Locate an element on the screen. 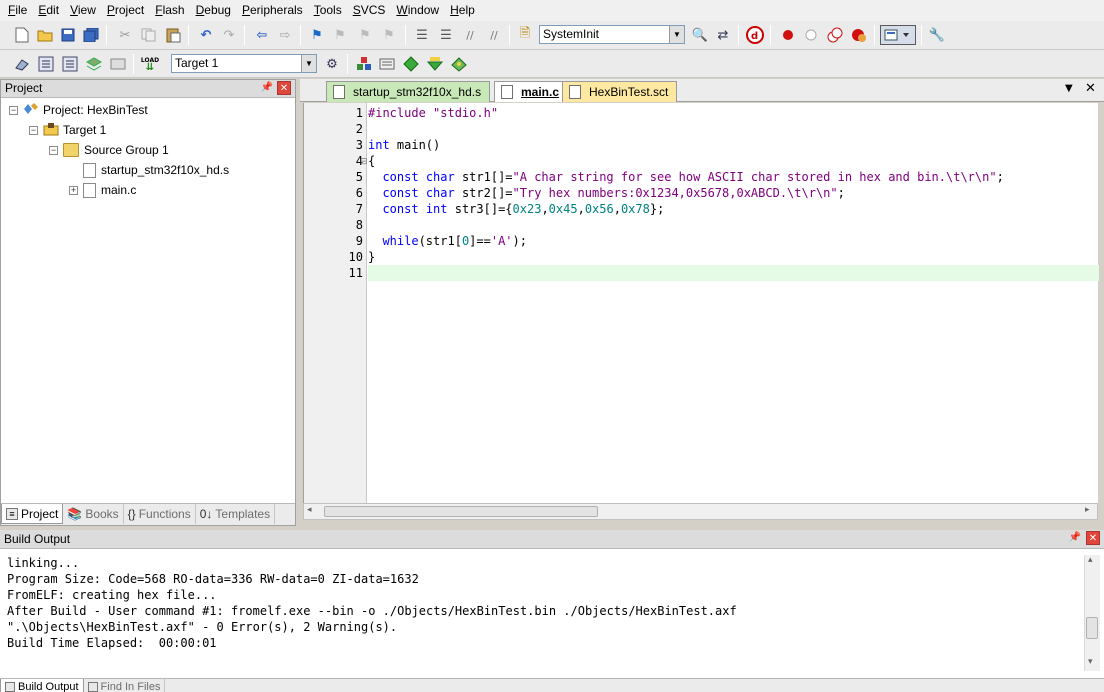 The height and width of the screenshot is (692, 1104). project-pane-header: Project 📌 ✕ is located at coordinates (148, 89).